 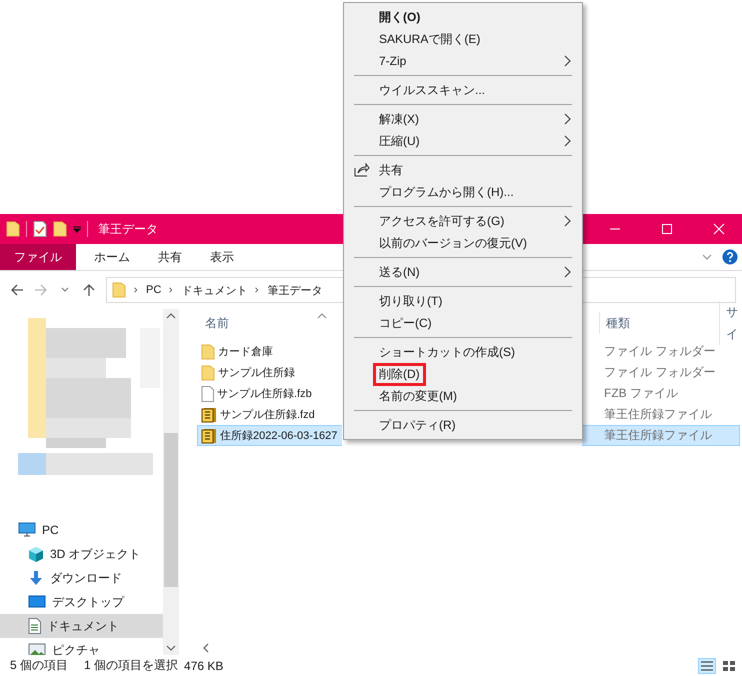 I want to click on ribbon-tab: ホーム, so click(x=112, y=257).